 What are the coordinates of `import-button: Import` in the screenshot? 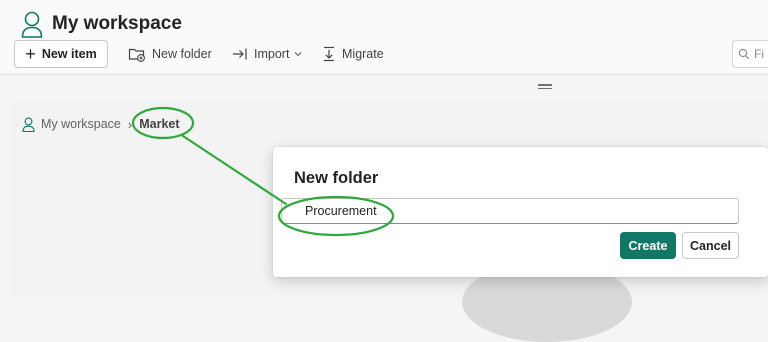 It's located at (267, 54).